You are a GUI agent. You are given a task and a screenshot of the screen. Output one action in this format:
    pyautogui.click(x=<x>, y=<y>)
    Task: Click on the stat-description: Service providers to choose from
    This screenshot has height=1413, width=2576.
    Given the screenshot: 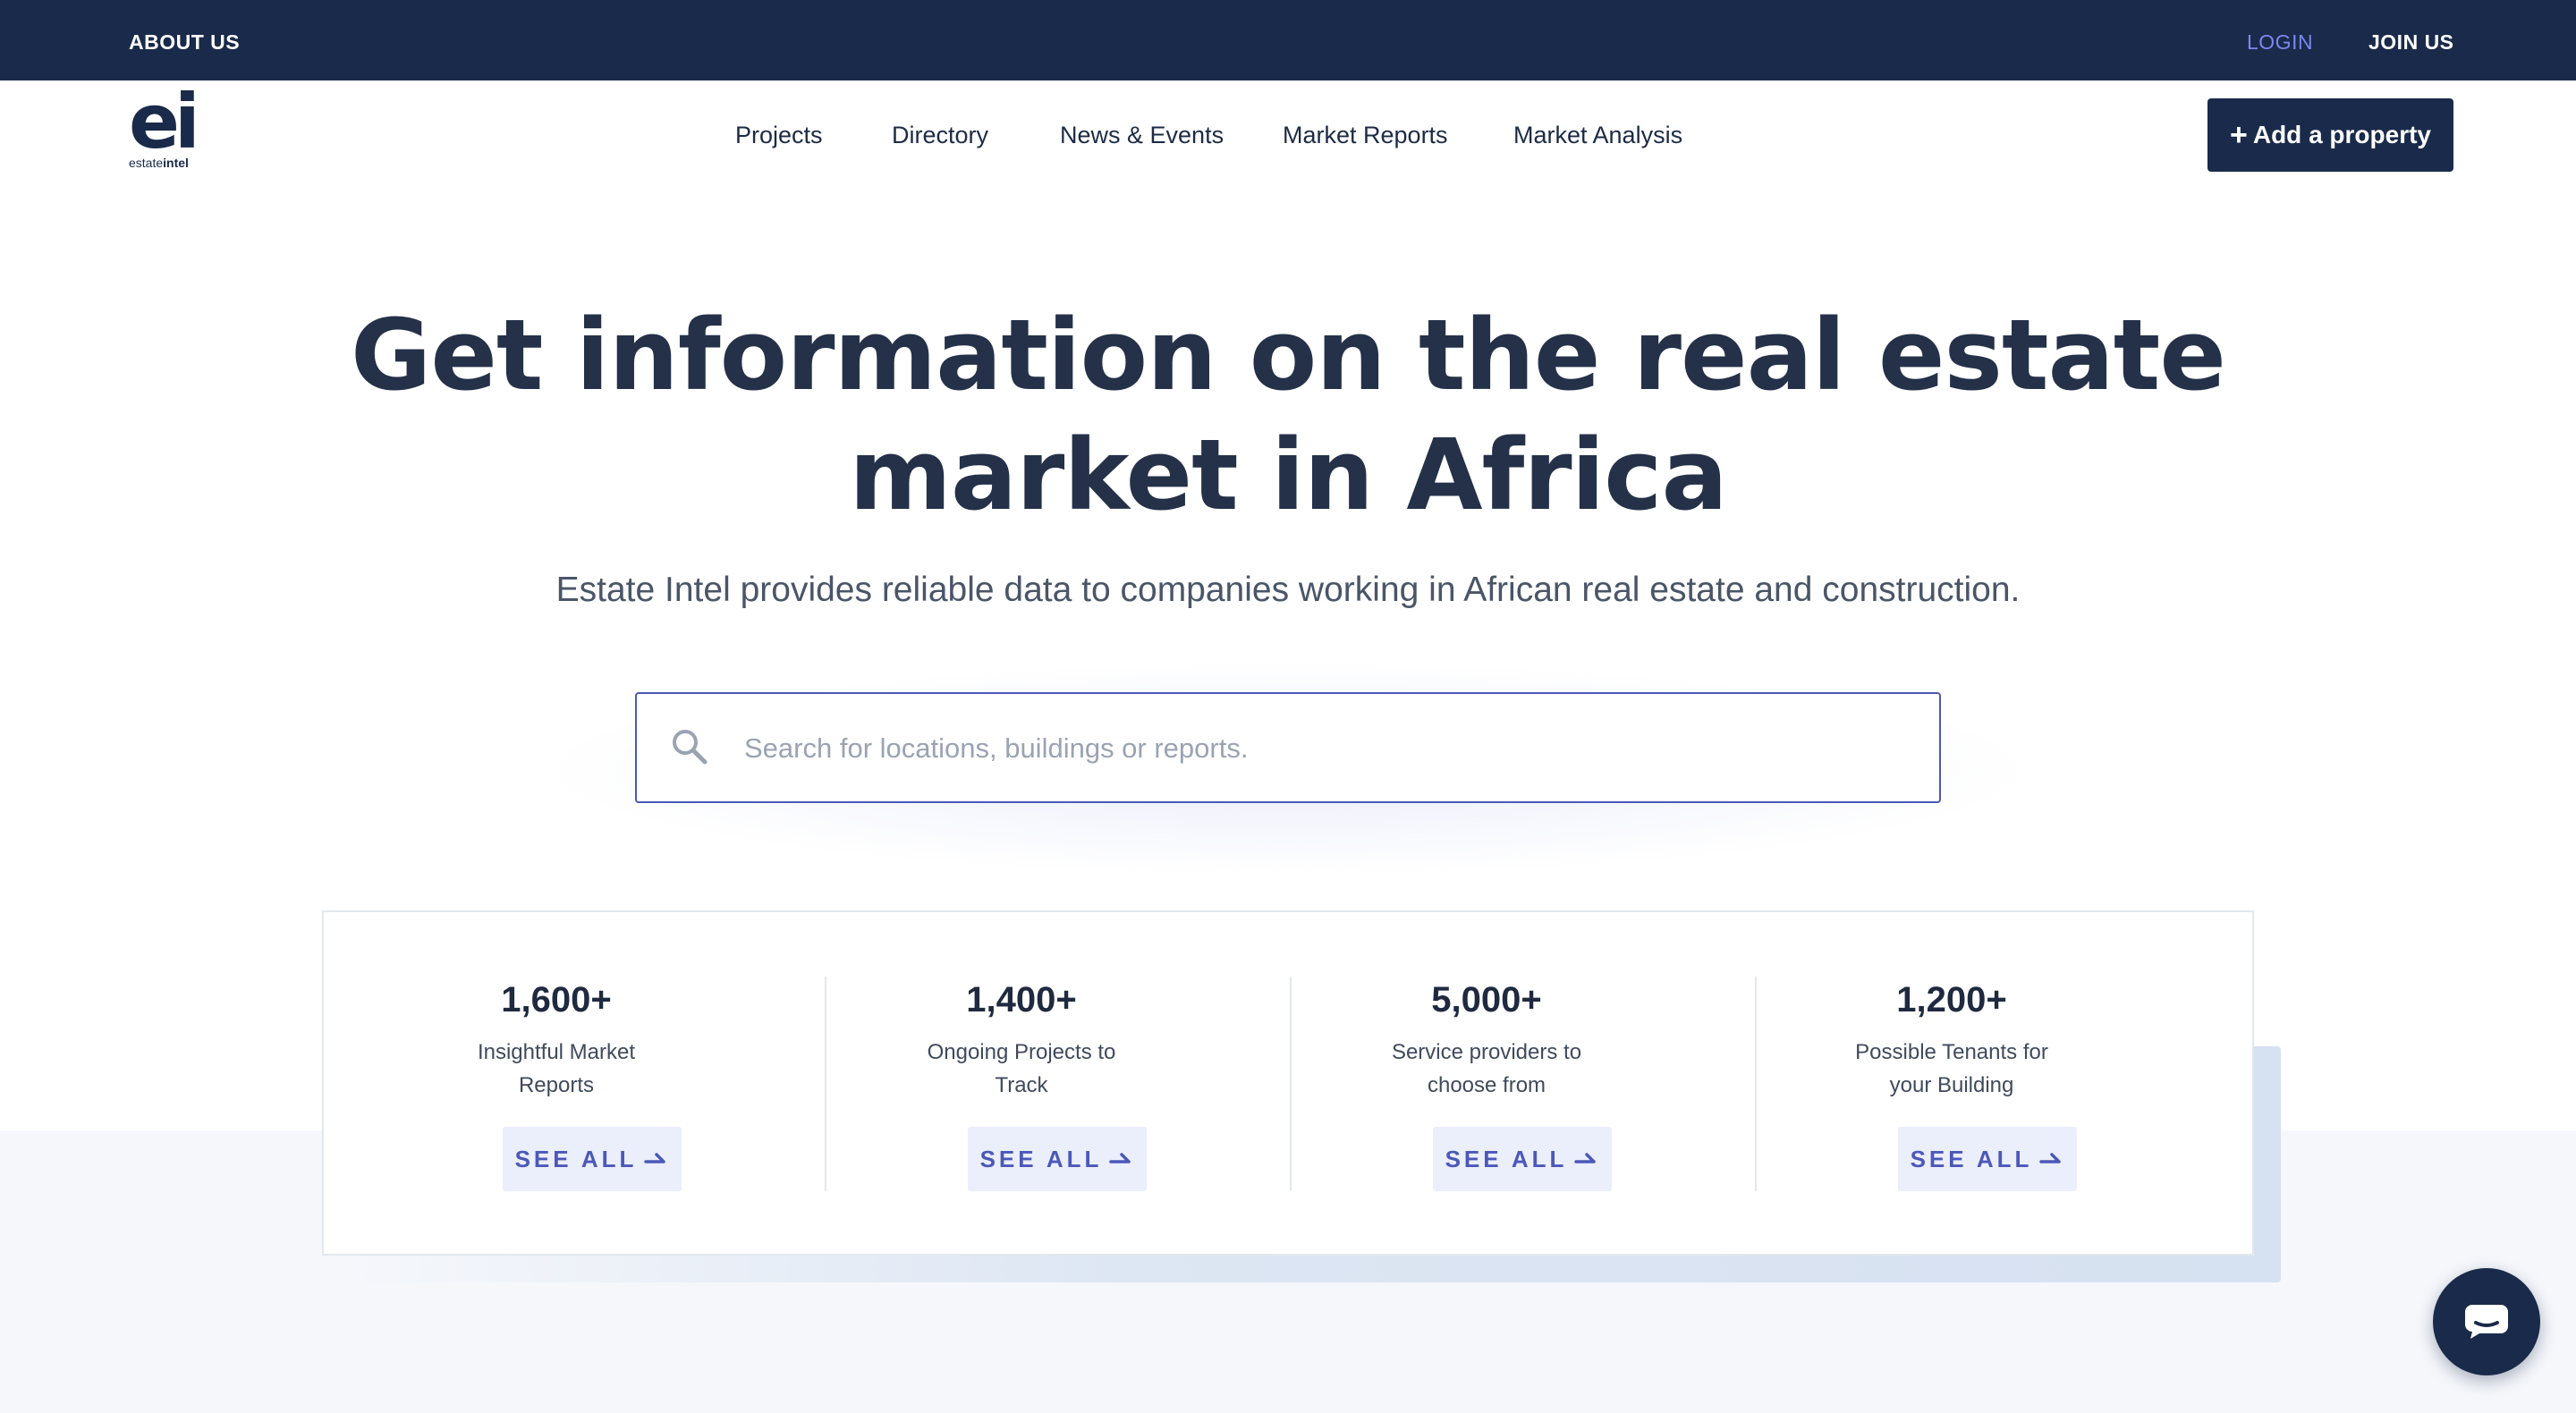 What is the action you would take?
    pyautogui.click(x=1486, y=1069)
    